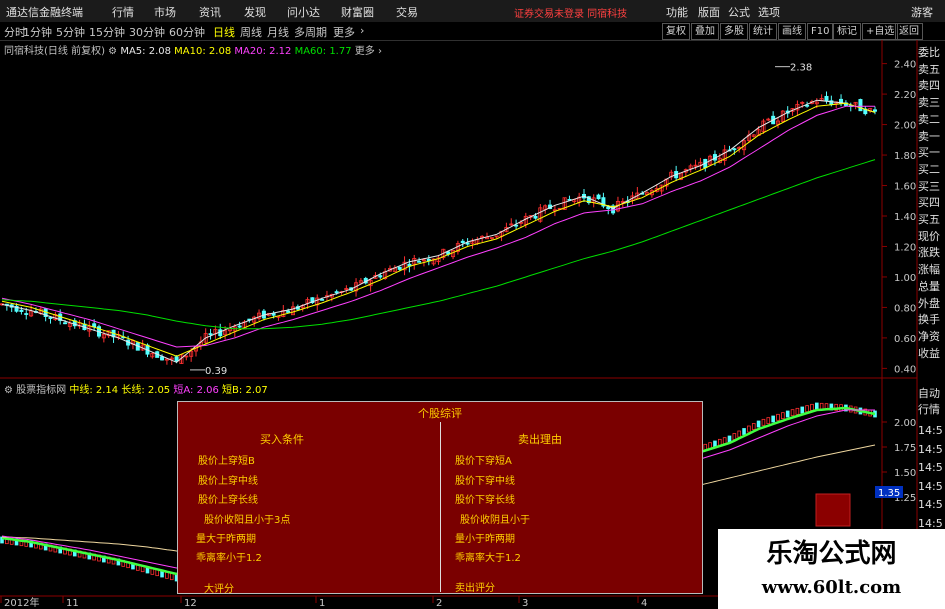 The image size is (945, 609). What do you see at coordinates (831, 587) in the screenshot?
I see `watermark-url: www.60lt.com` at bounding box center [831, 587].